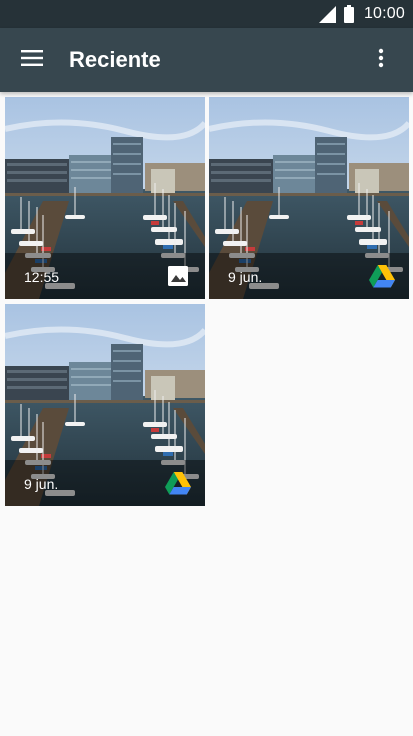 This screenshot has width=413, height=736. I want to click on photo-tile: 12:55, so click(105, 198).